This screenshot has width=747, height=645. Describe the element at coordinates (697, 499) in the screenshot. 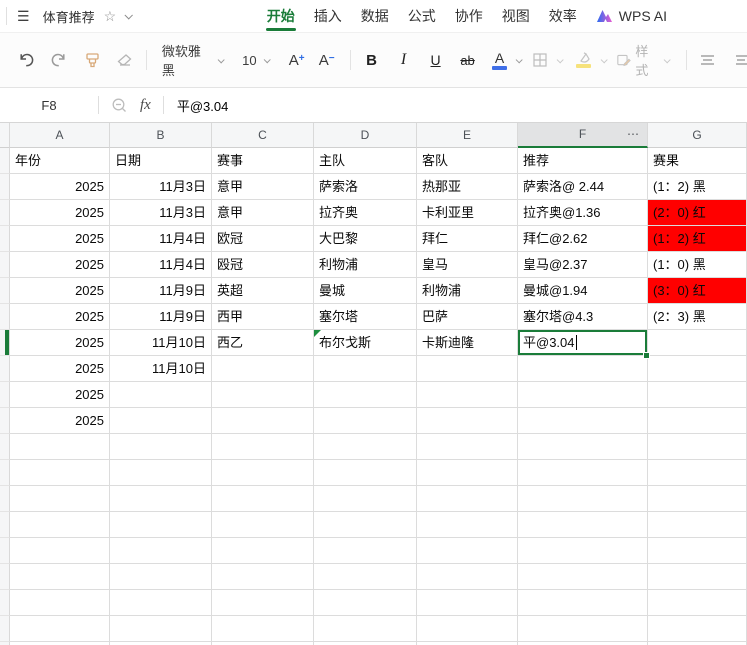

I see `cell-g14` at that location.